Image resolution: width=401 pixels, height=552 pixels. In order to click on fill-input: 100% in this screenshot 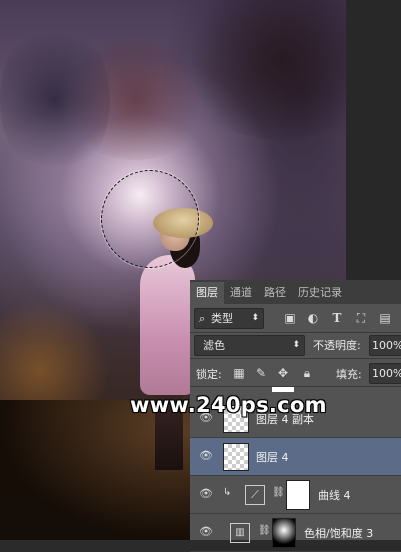, I will do `click(385, 373)`.